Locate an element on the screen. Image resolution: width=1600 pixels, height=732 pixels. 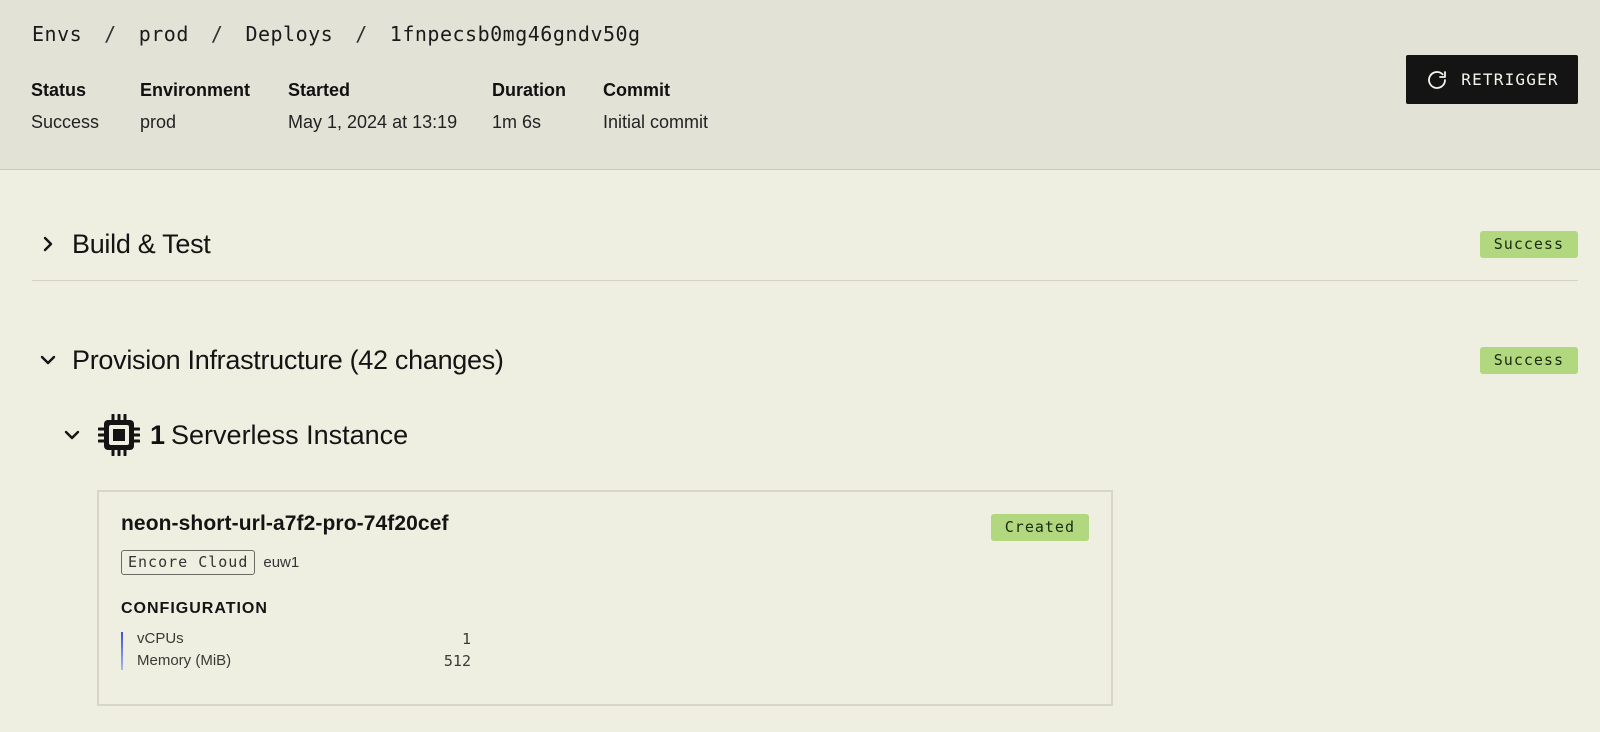
breadcrumb-envs: Envs is located at coordinates (57, 34).